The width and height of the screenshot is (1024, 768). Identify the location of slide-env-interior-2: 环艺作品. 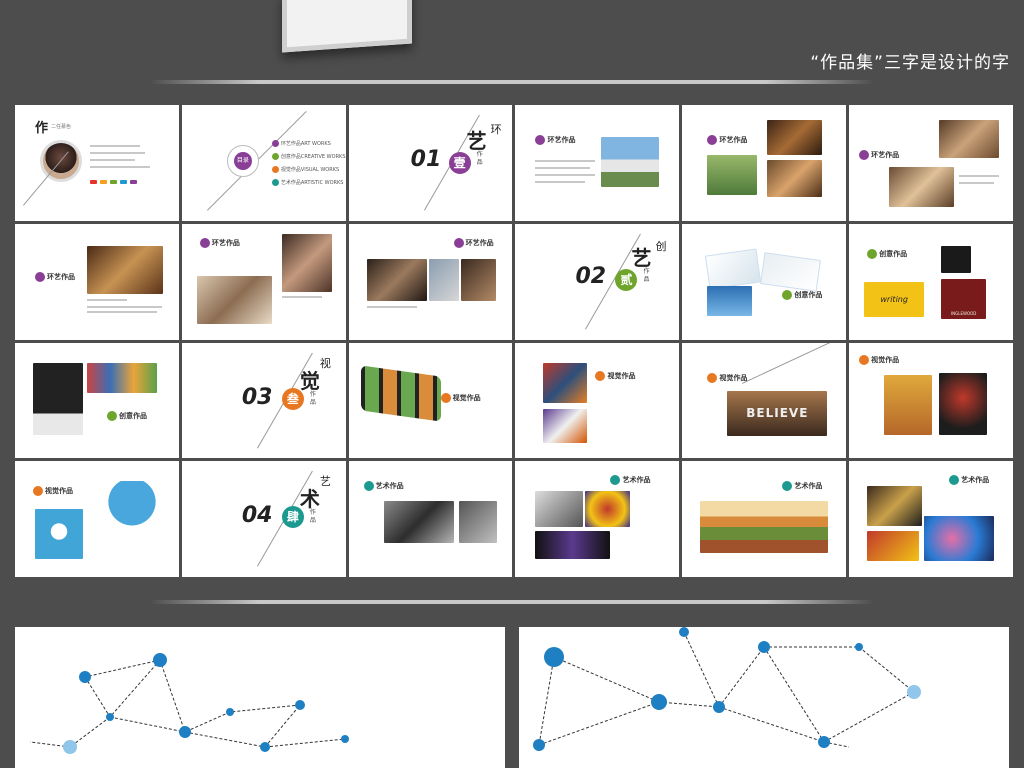
(931, 163).